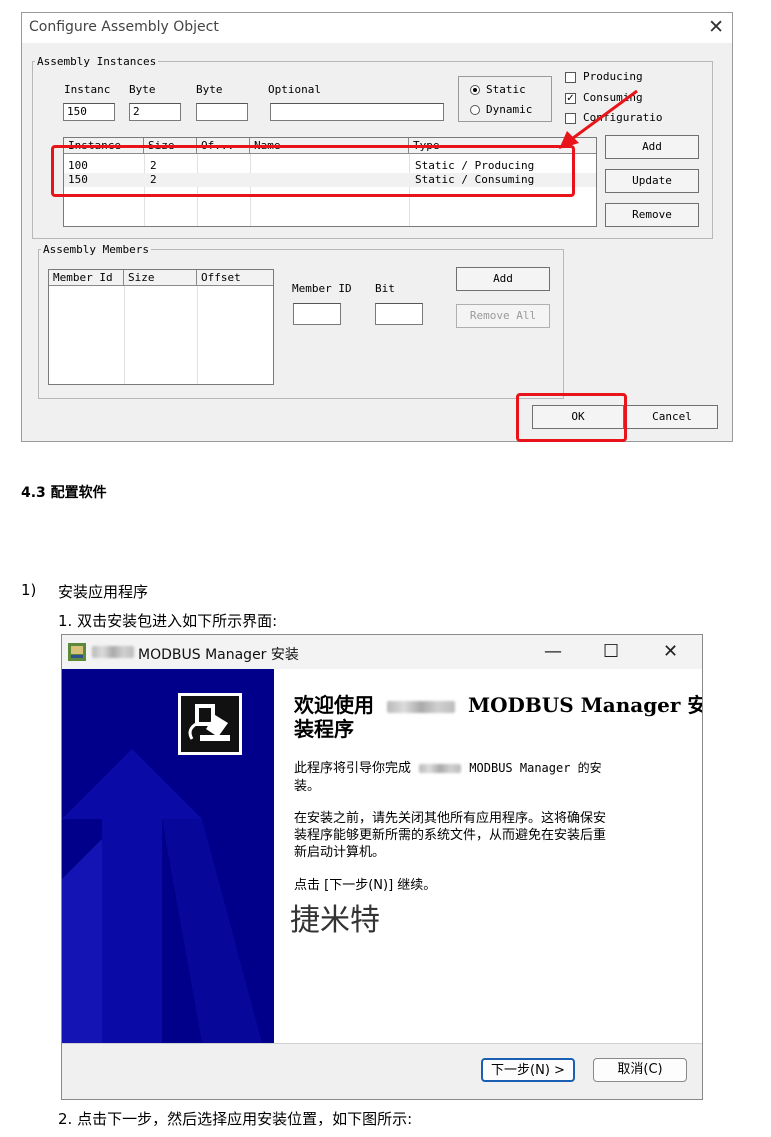 Image resolution: width=771 pixels, height=1137 pixels. I want to click on bit-label: Bit, so click(385, 288).